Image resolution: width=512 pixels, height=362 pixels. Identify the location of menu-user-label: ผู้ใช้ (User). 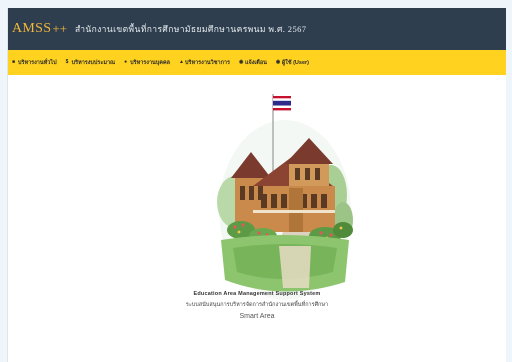
(295, 62).